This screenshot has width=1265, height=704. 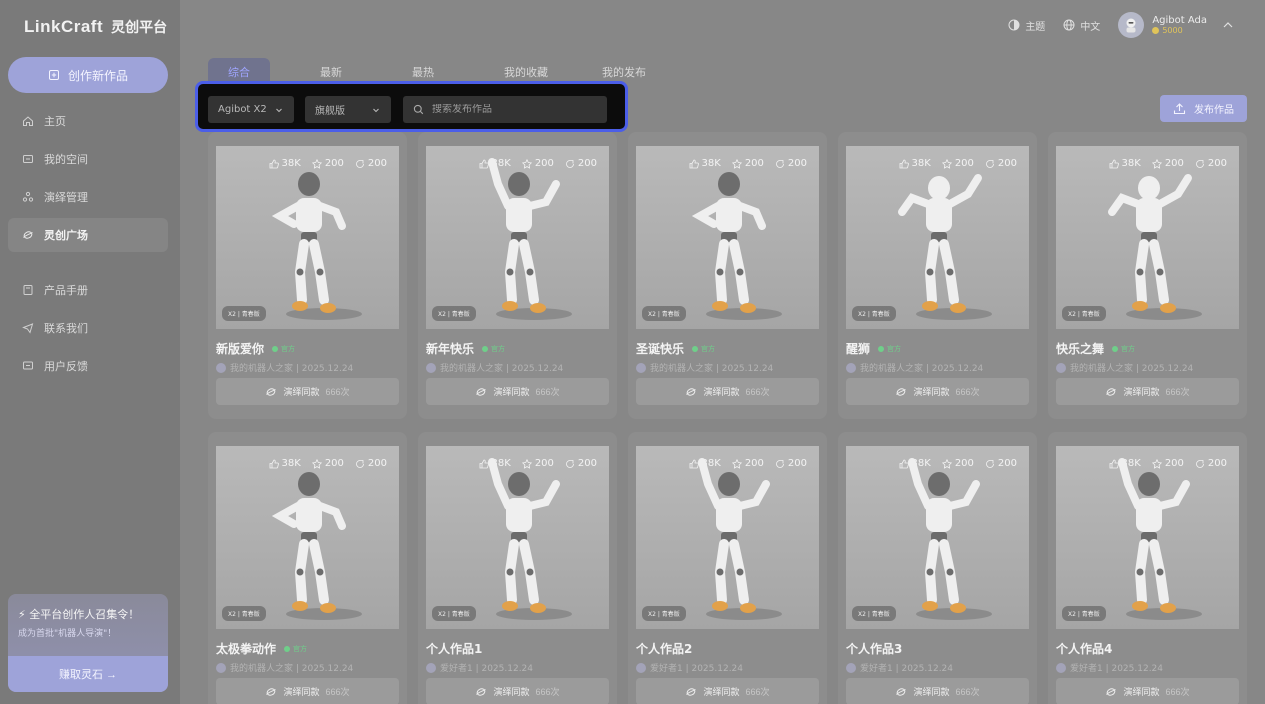 What do you see at coordinates (88, 674) in the screenshot?
I see `earn-spirit-stone-button: 赚取灵石 →` at bounding box center [88, 674].